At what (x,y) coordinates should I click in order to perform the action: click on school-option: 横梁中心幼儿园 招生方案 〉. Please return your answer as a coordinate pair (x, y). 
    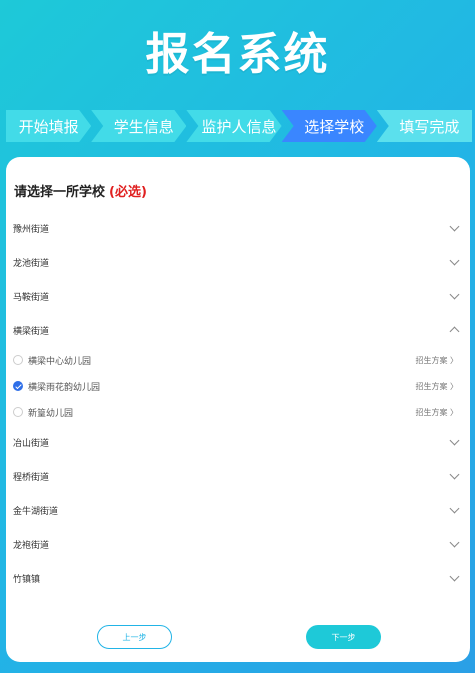
    Looking at the image, I should click on (238, 360).